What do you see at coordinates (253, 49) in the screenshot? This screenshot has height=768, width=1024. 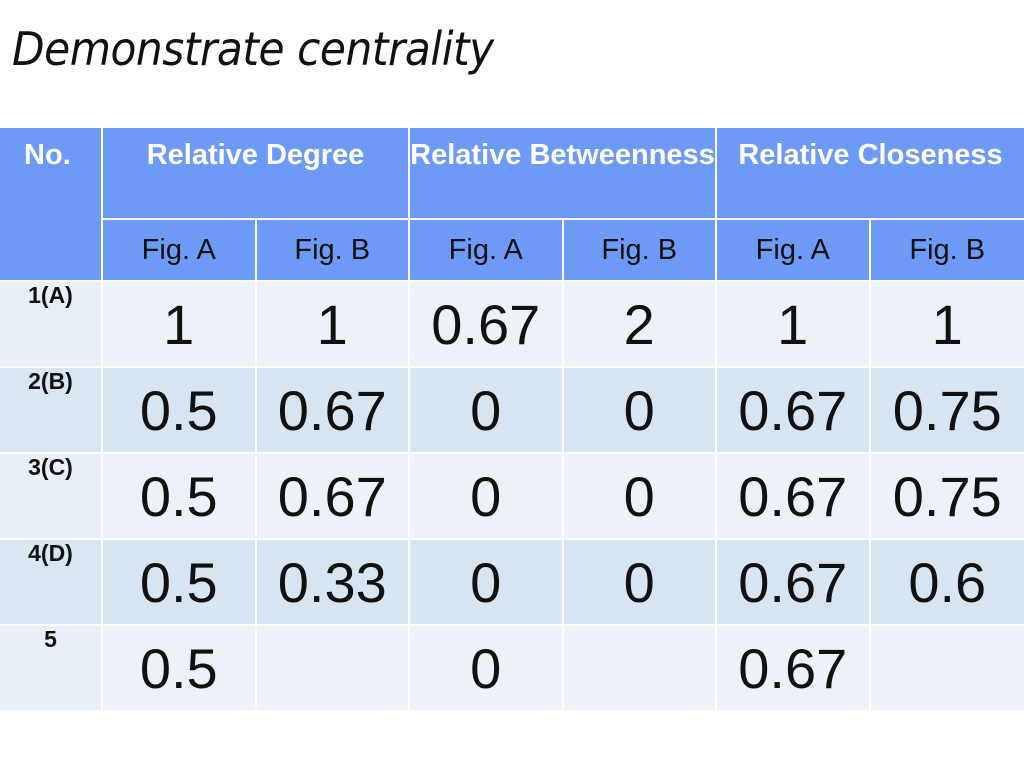 I see `slide-title: Demonstrate centrality` at bounding box center [253, 49].